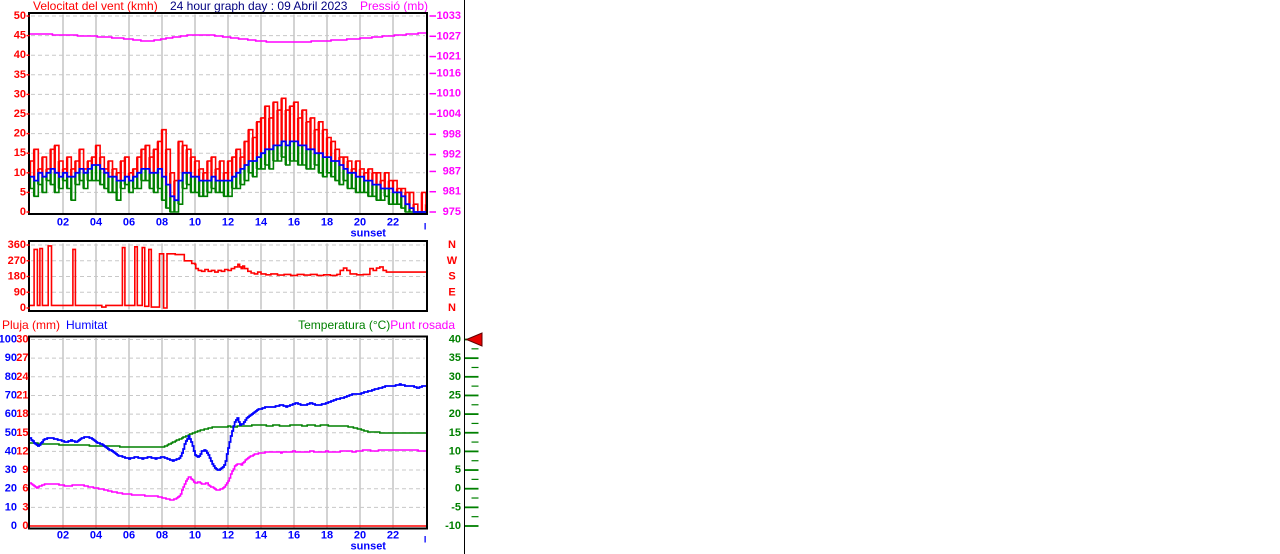 The image size is (1280, 554). I want to click on humidity-tick-label: 10, so click(11, 507).